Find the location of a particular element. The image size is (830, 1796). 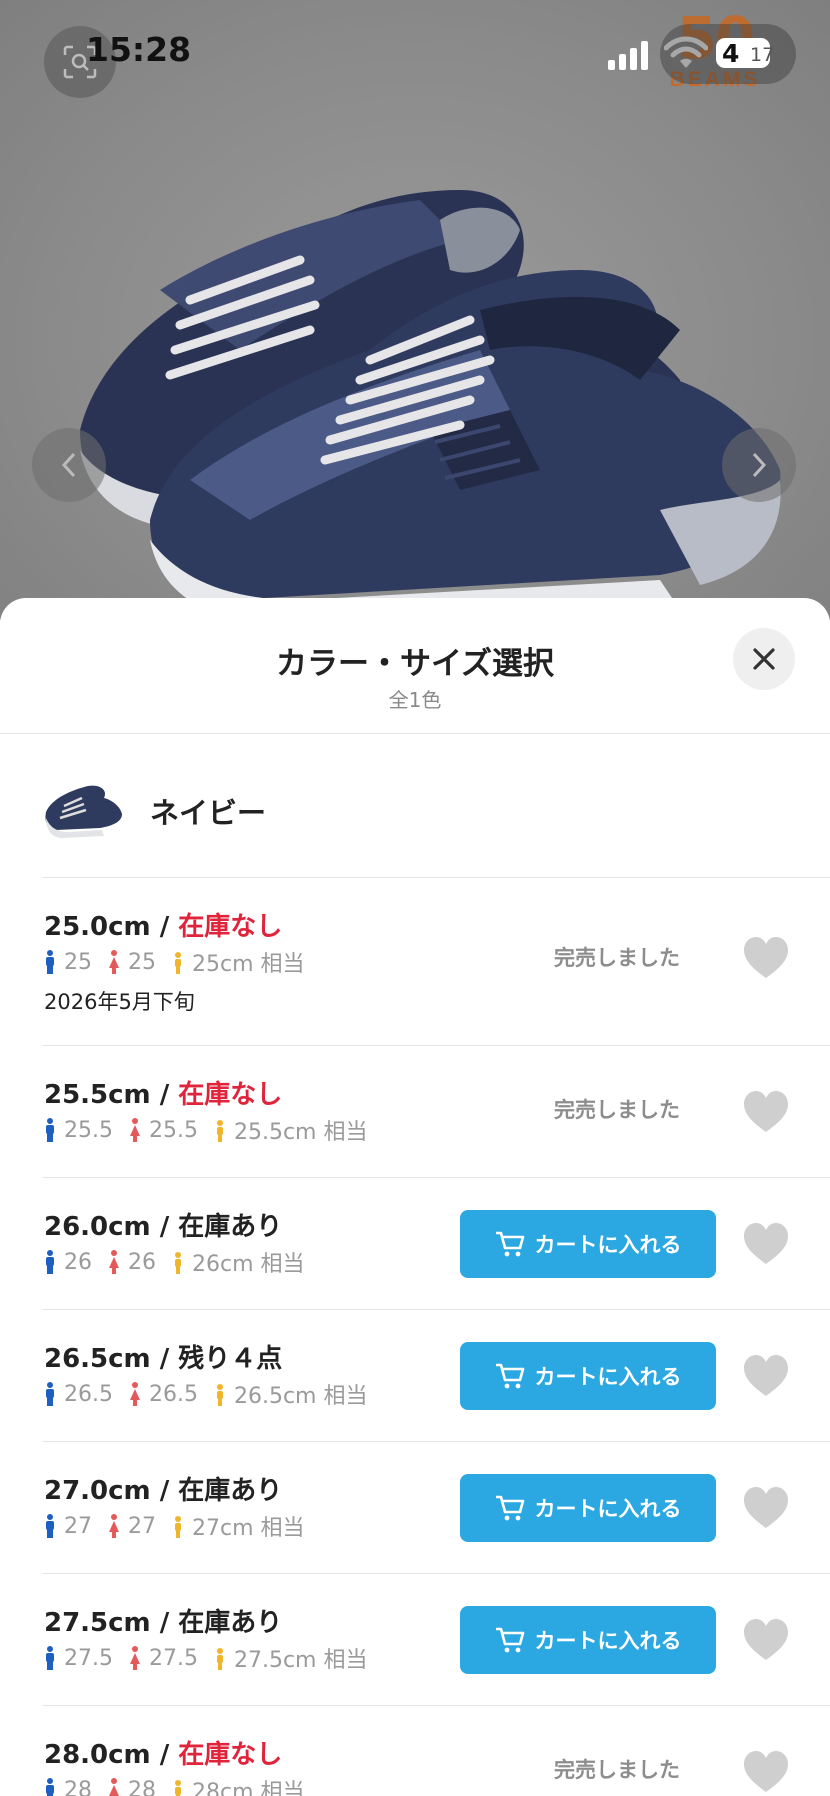

men-size: 25.5 is located at coordinates (88, 1130).